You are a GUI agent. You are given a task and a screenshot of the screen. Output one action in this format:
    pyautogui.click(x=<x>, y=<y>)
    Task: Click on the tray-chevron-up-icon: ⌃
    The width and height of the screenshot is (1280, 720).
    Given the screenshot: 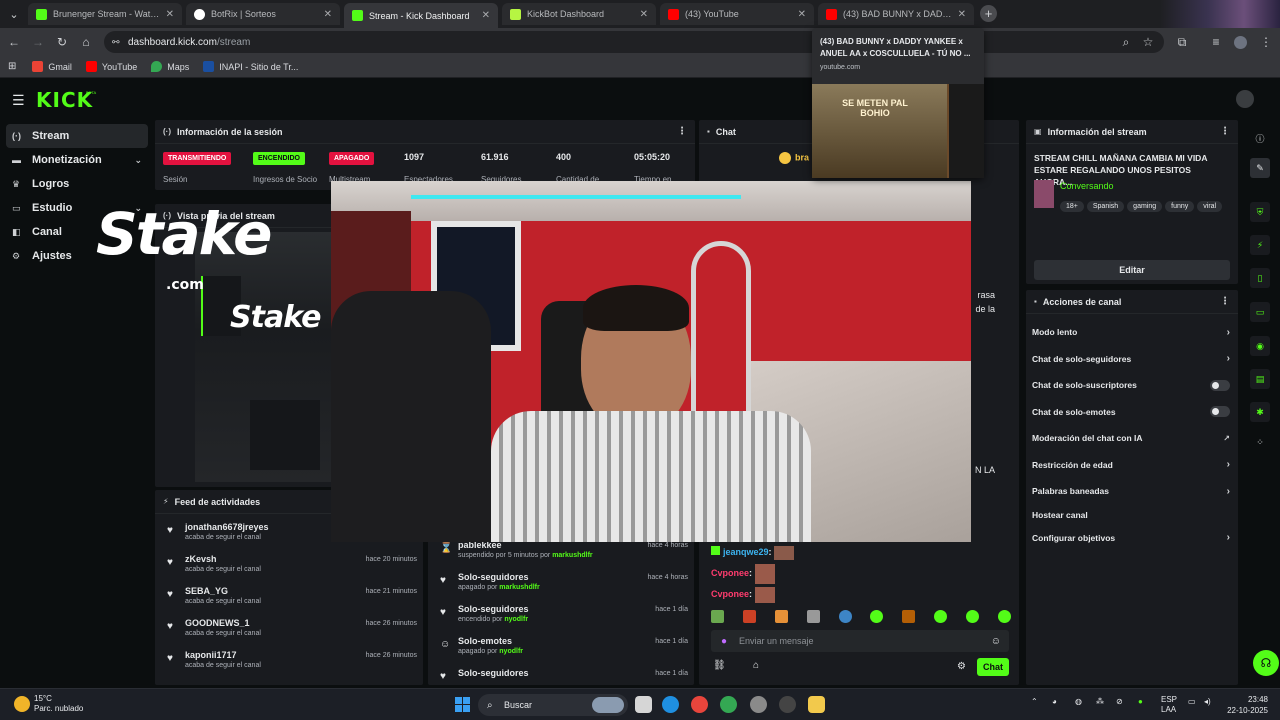 What is the action you would take?
    pyautogui.click(x=1034, y=701)
    